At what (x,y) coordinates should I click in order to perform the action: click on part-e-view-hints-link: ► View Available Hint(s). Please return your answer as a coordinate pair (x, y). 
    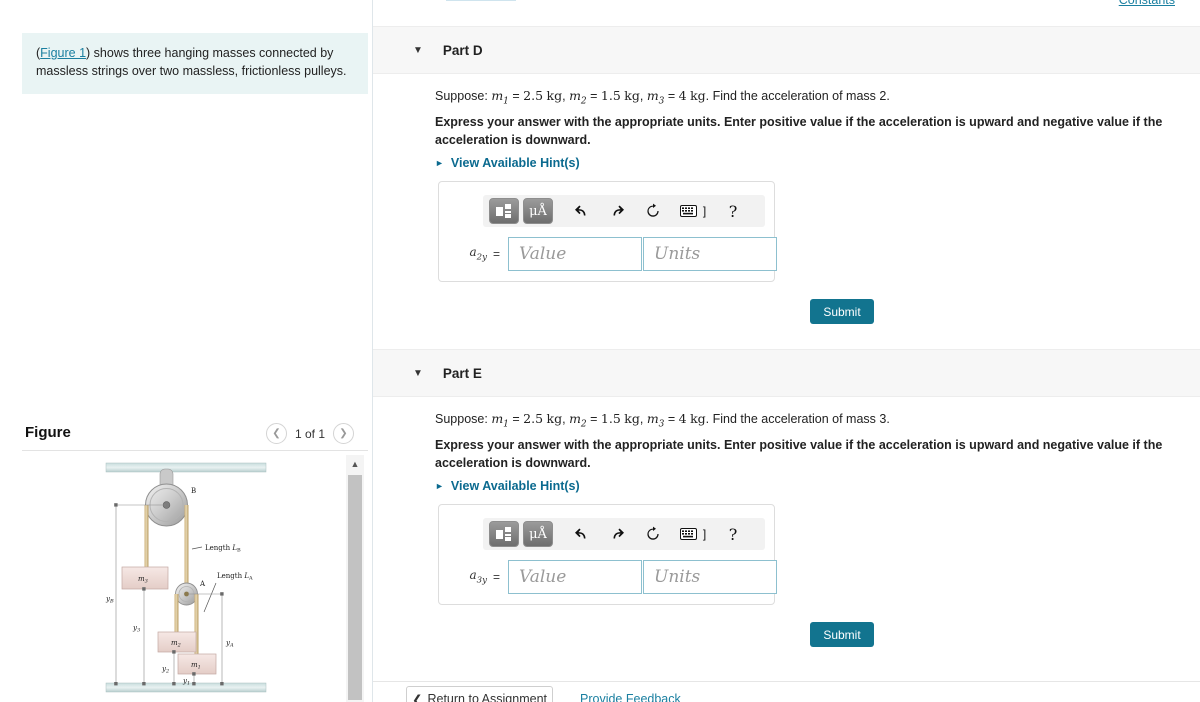
    Looking at the image, I should click on (507, 486).